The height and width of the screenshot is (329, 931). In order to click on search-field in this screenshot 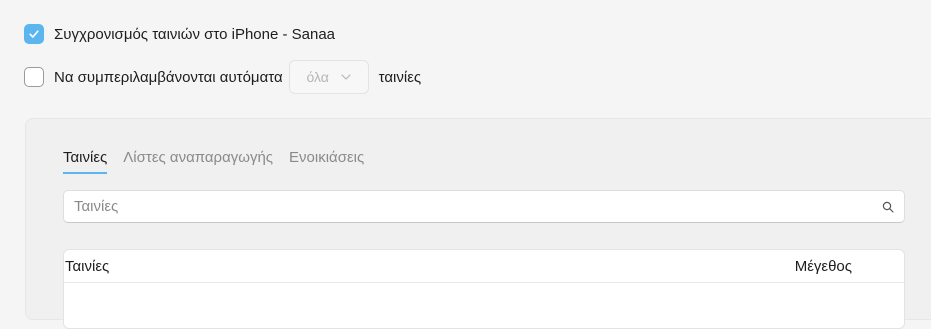, I will do `click(484, 206)`.